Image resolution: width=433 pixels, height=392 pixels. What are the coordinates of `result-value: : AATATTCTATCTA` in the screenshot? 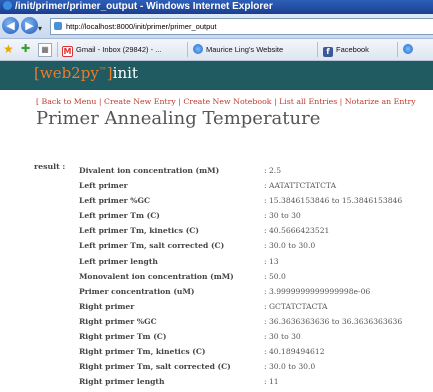 It's located at (300, 186).